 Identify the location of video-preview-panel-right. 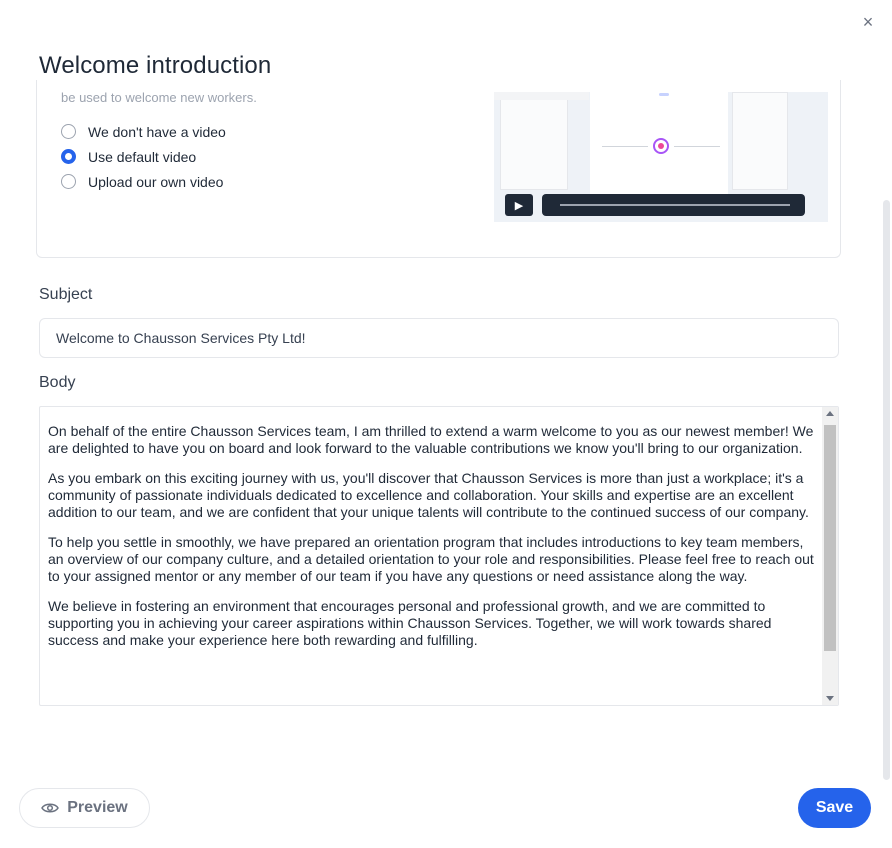
(760, 141).